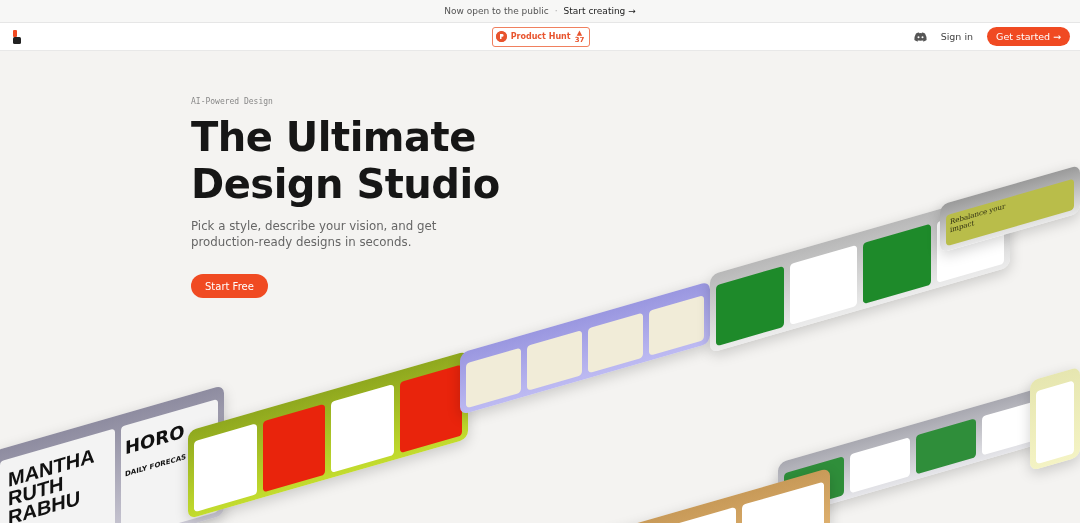  What do you see at coordinates (333, 137) in the screenshot?
I see `hero-title: The Ultimate` at bounding box center [333, 137].